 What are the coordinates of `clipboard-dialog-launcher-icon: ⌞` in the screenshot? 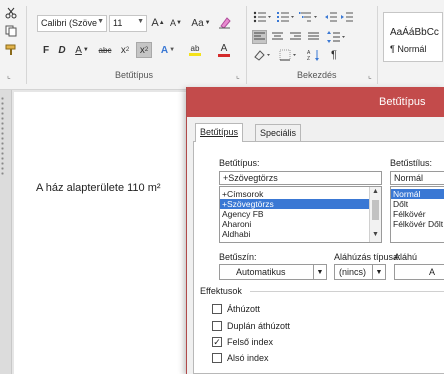 It's located at (9, 75).